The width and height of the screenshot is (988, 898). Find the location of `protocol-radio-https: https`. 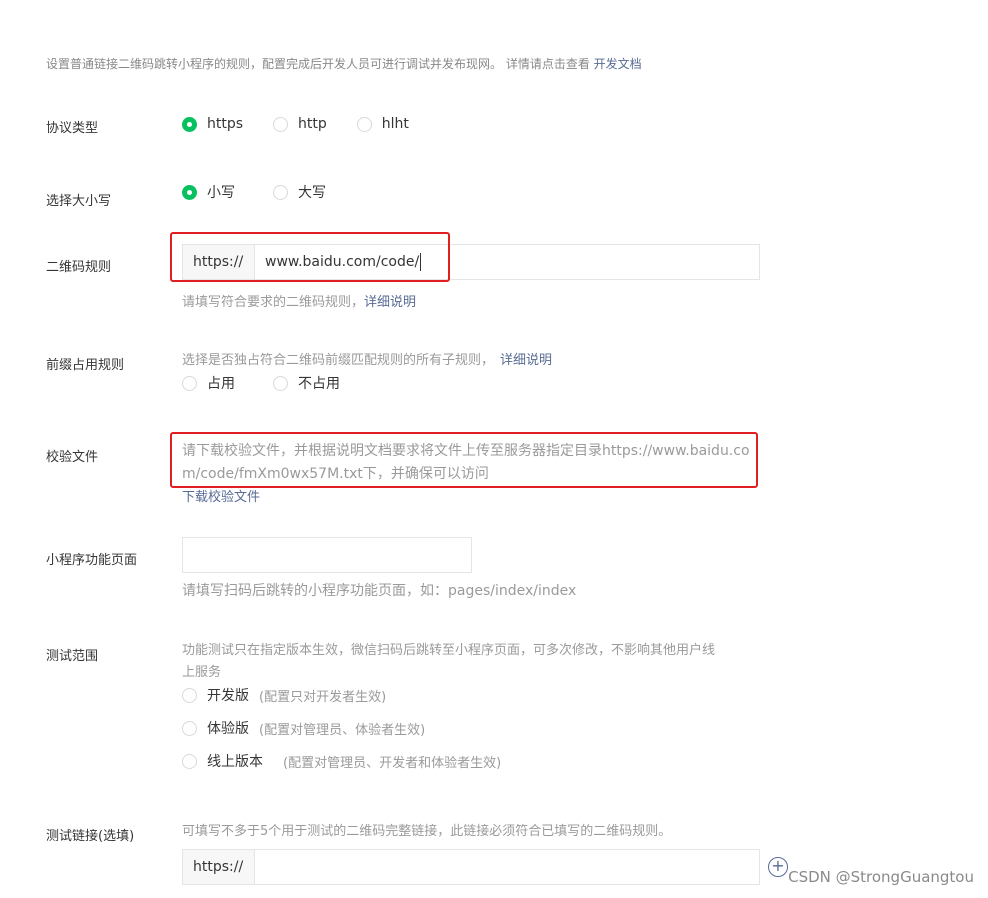

protocol-radio-https: https is located at coordinates (212, 124).